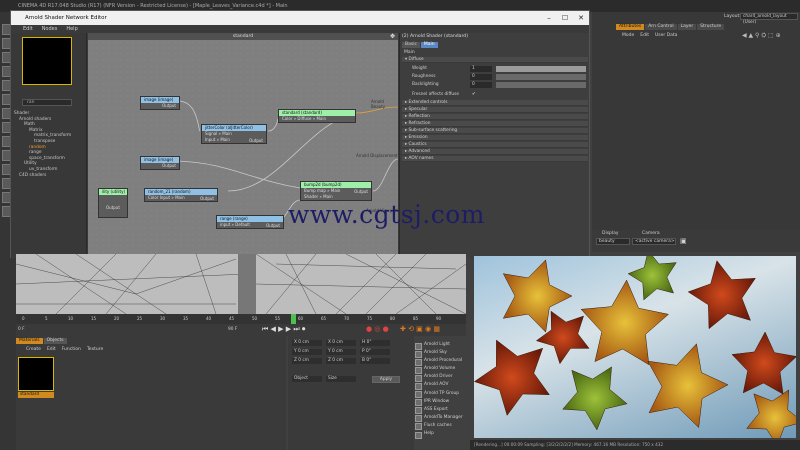 This screenshot has width=800, height=450. What do you see at coordinates (36, 395) in the screenshot?
I see `material-label: standard` at bounding box center [36, 395].